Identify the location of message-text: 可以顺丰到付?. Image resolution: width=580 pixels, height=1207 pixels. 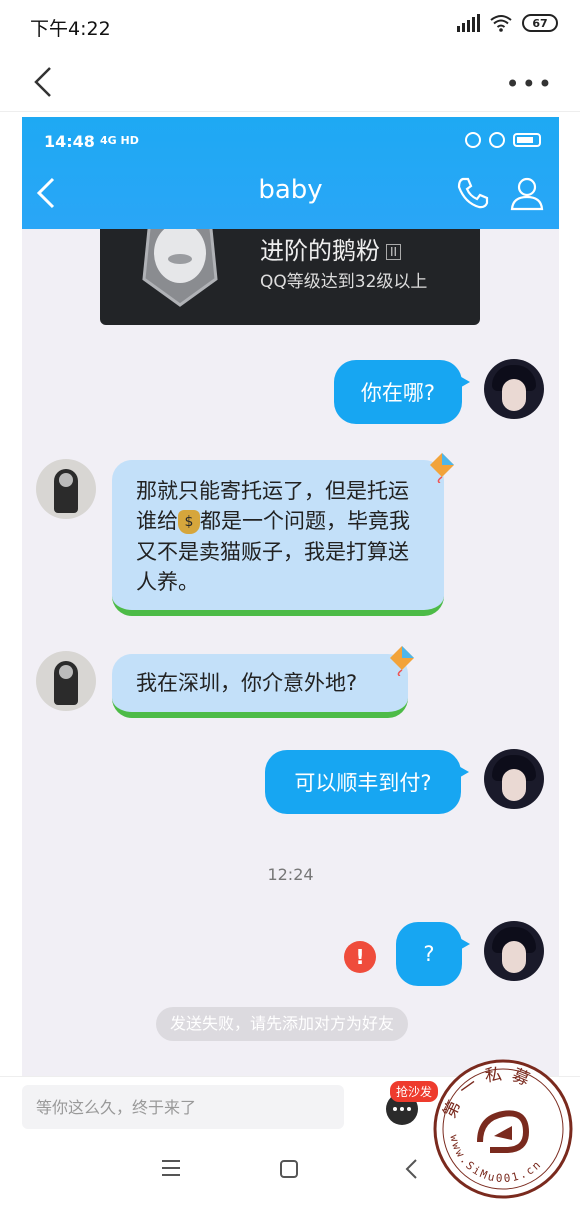
(363, 783).